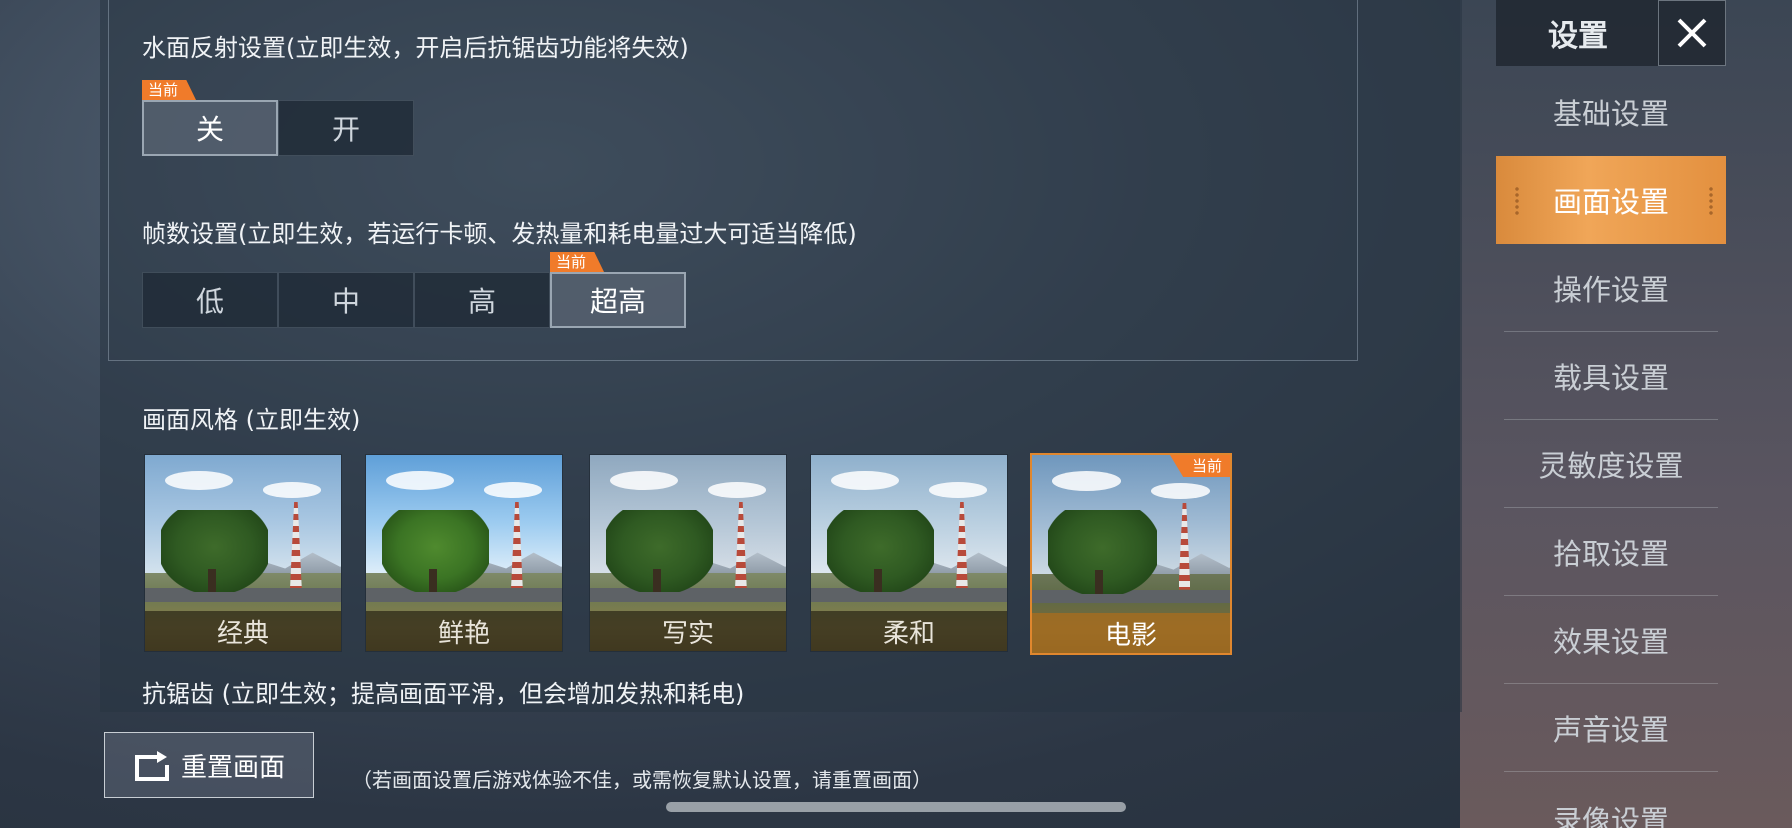  I want to click on reset-graphics-button: 重置画面, so click(209, 765).